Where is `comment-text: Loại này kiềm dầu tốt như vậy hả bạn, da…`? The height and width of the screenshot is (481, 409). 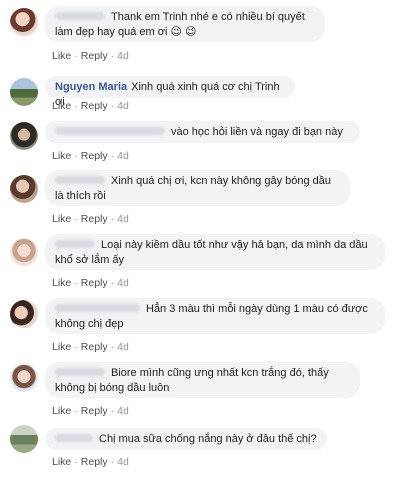 comment-text: Loại này kiềm dầu tốt như vậy hả bạn, da… is located at coordinates (211, 252).